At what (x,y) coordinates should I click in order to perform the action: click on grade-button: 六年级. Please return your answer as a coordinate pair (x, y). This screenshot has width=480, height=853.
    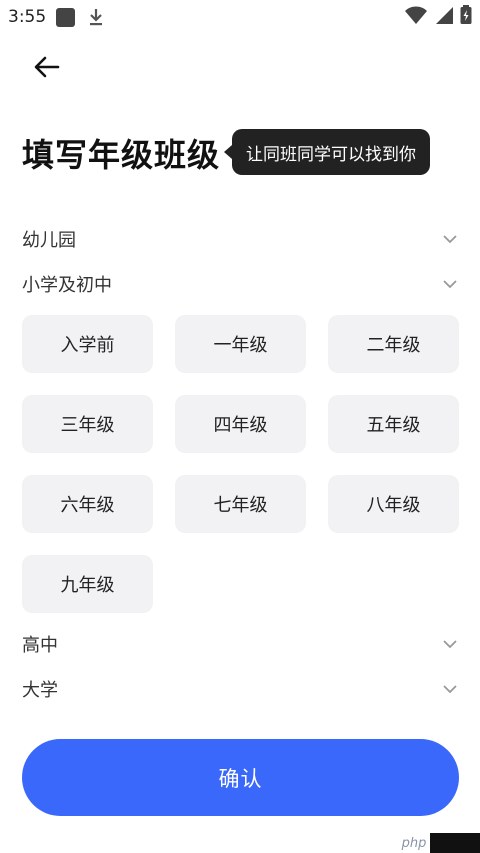
    Looking at the image, I should click on (87, 504).